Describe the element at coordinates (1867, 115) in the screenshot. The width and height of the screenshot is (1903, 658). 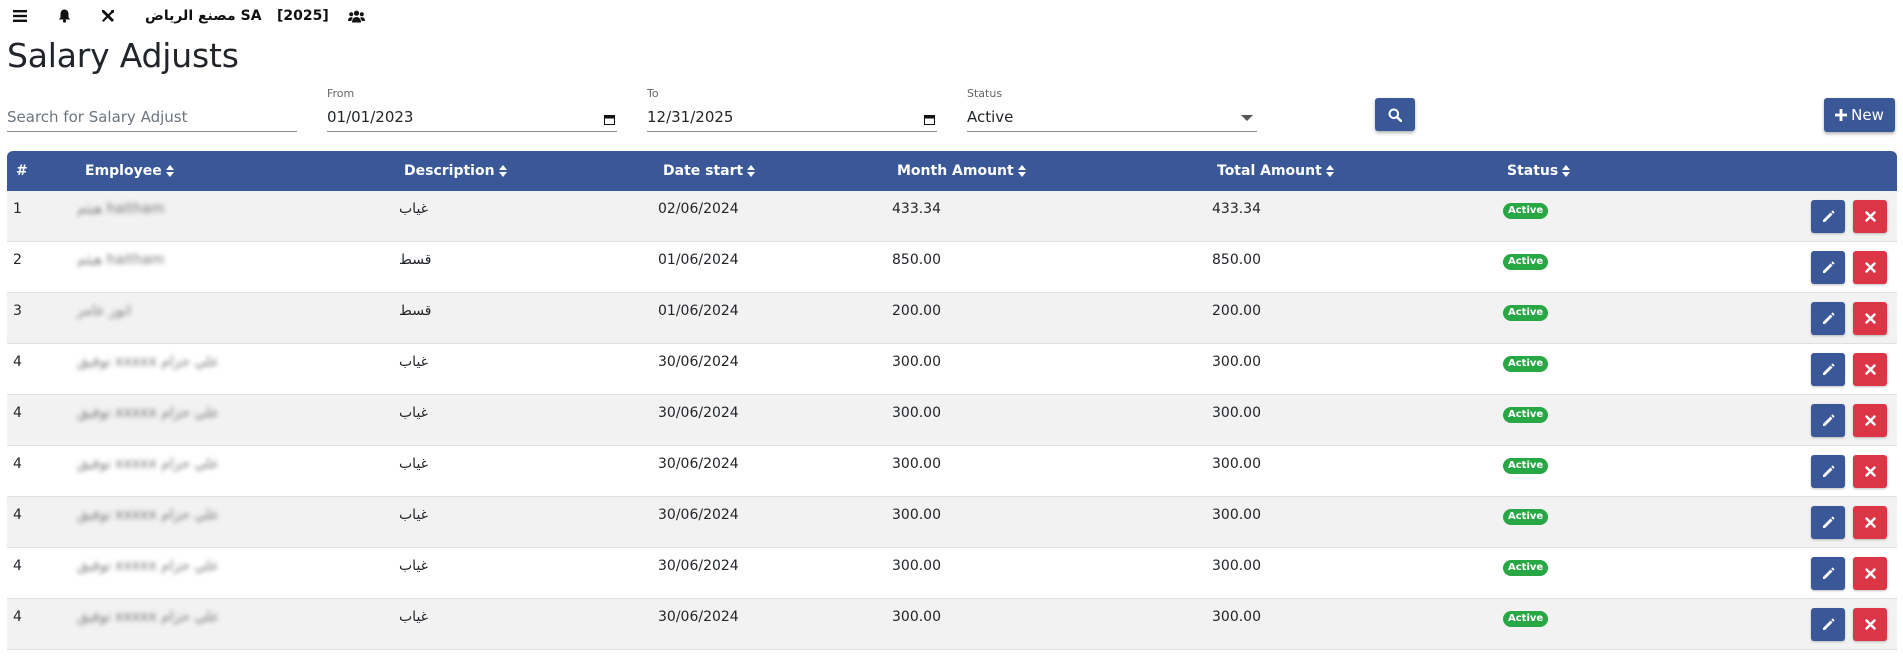
I see `new-button-label: New` at that location.